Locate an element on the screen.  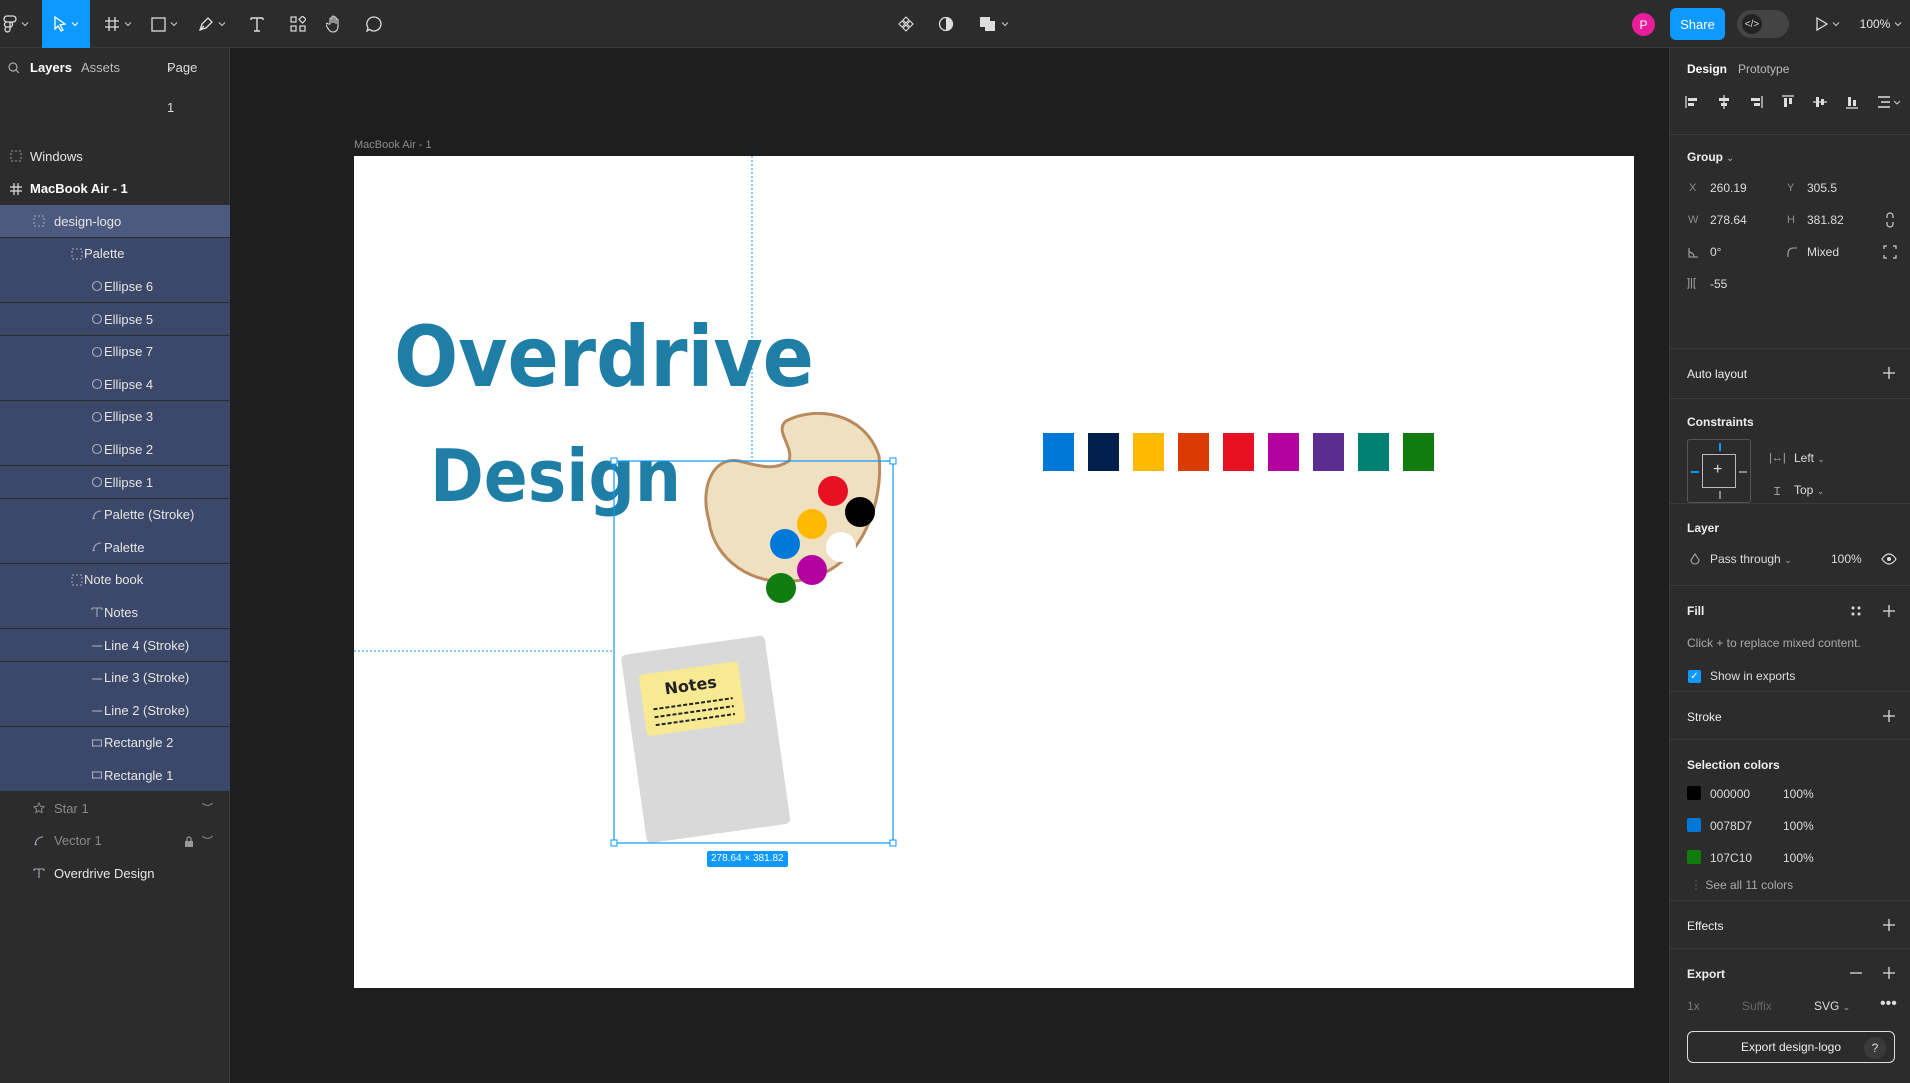
export-format-dropdown: SVG ⌄ is located at coordinates (1832, 1006).